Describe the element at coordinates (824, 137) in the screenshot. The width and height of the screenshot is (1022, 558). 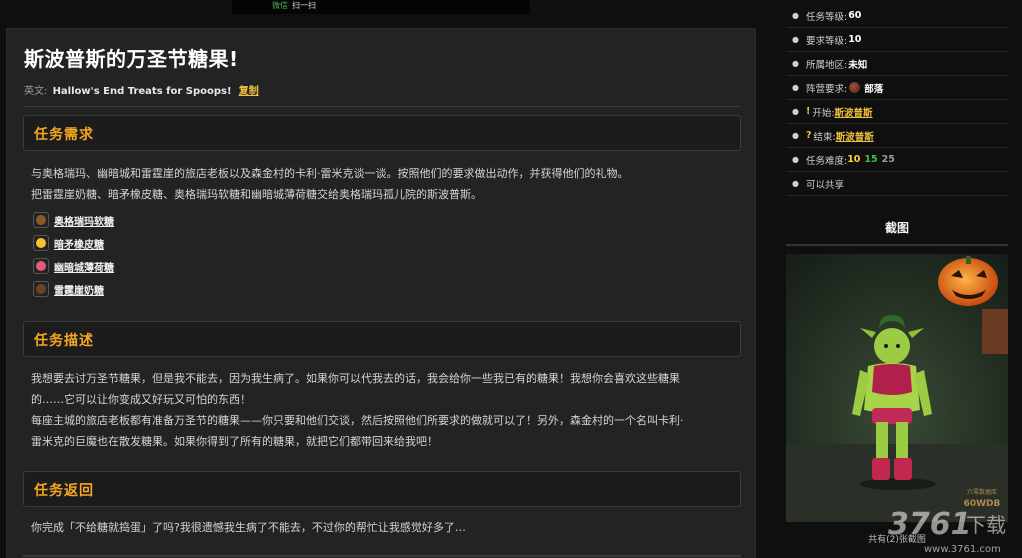
I see `info-label: 结束:` at that location.